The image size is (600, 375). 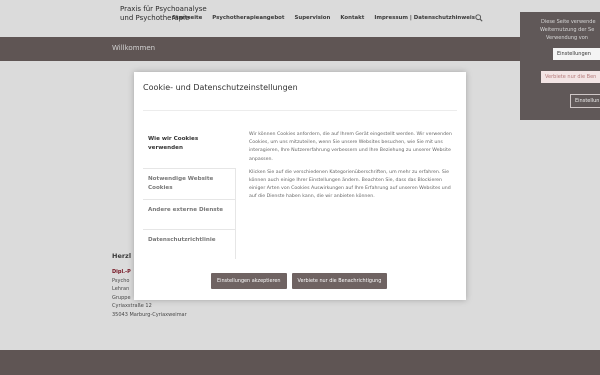 I want to click on tab-wie-wir-cookies: Wie wir Cookies verwenden, so click(x=189, y=148).